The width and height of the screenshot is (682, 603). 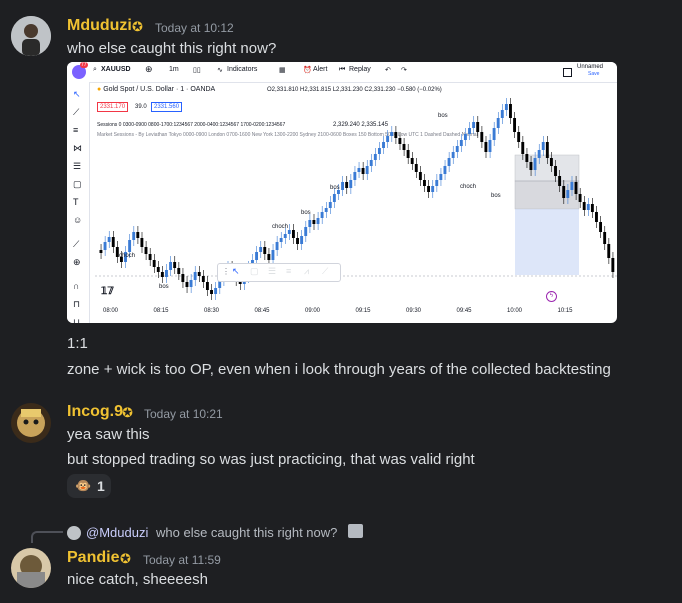 What do you see at coordinates (551, 296) in the screenshot?
I see `lightning-icon: ϟ` at bounding box center [551, 296].